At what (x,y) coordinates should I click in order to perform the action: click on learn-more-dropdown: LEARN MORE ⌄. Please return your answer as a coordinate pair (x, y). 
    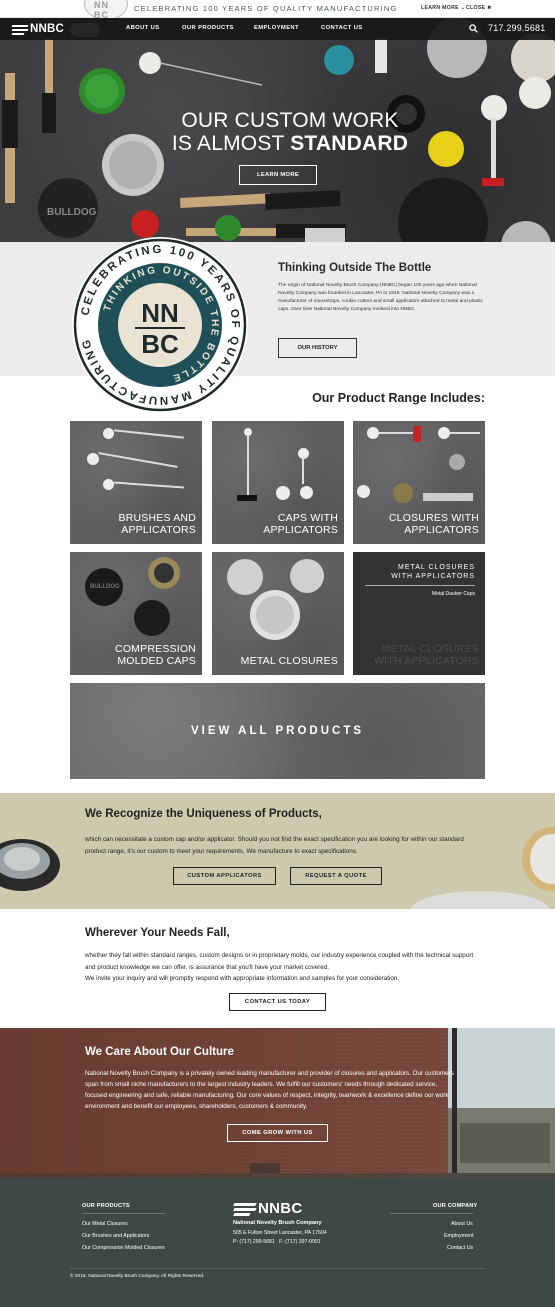
    Looking at the image, I should click on (443, 8).